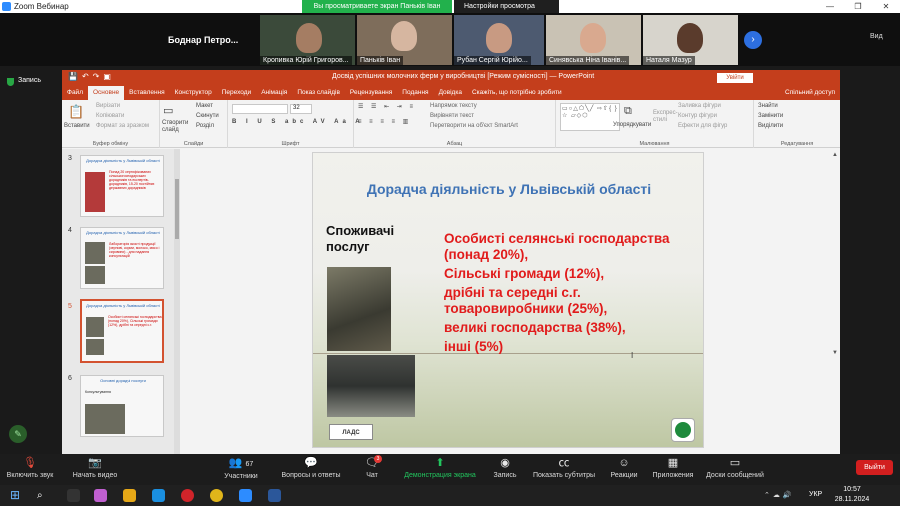 The image size is (900, 506). I want to click on scroll-thumb, so click(177, 209).